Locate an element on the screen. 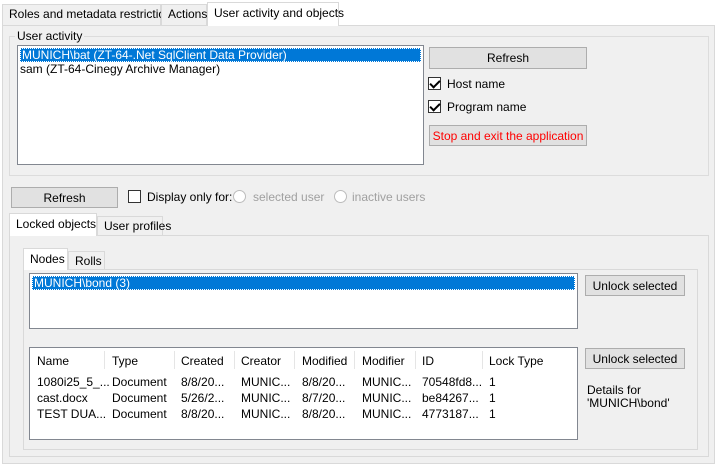 The width and height of the screenshot is (715, 464). user-activity-refresh-button: Refresh is located at coordinates (508, 58).